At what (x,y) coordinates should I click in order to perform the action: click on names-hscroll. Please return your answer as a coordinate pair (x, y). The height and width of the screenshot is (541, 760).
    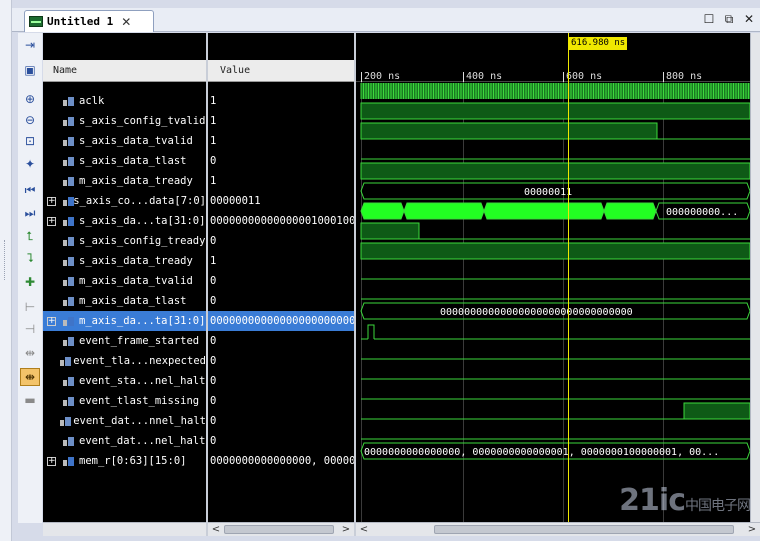
    Looking at the image, I should click on (124, 529).